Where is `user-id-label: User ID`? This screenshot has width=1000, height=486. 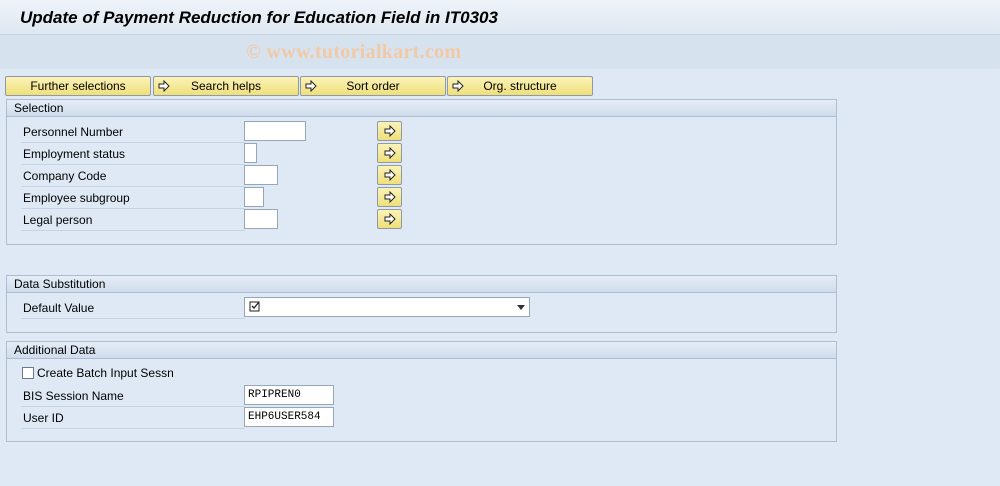
user-id-label: User ID is located at coordinates (43, 418).